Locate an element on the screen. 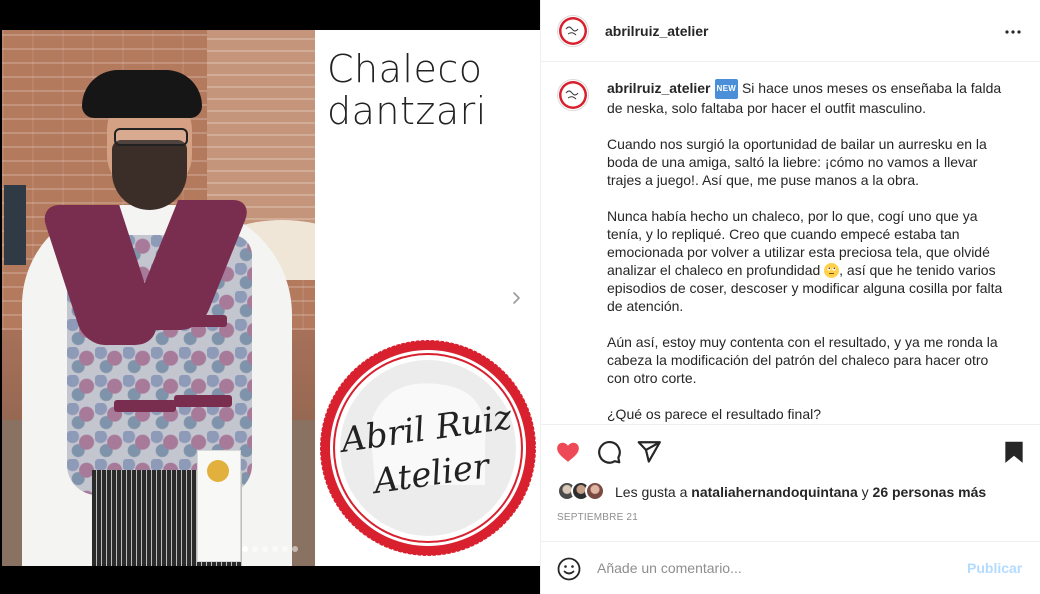 Image resolution: width=1040 pixels, height=594 pixels. photo-window is located at coordinates (15, 225).